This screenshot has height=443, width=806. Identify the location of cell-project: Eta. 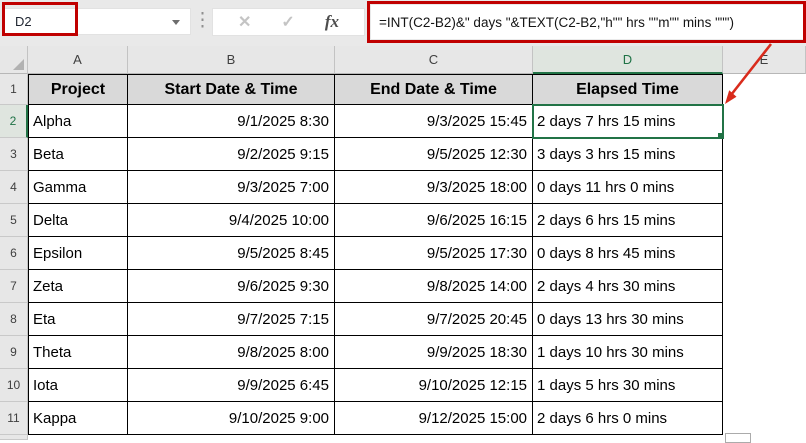
(78, 319).